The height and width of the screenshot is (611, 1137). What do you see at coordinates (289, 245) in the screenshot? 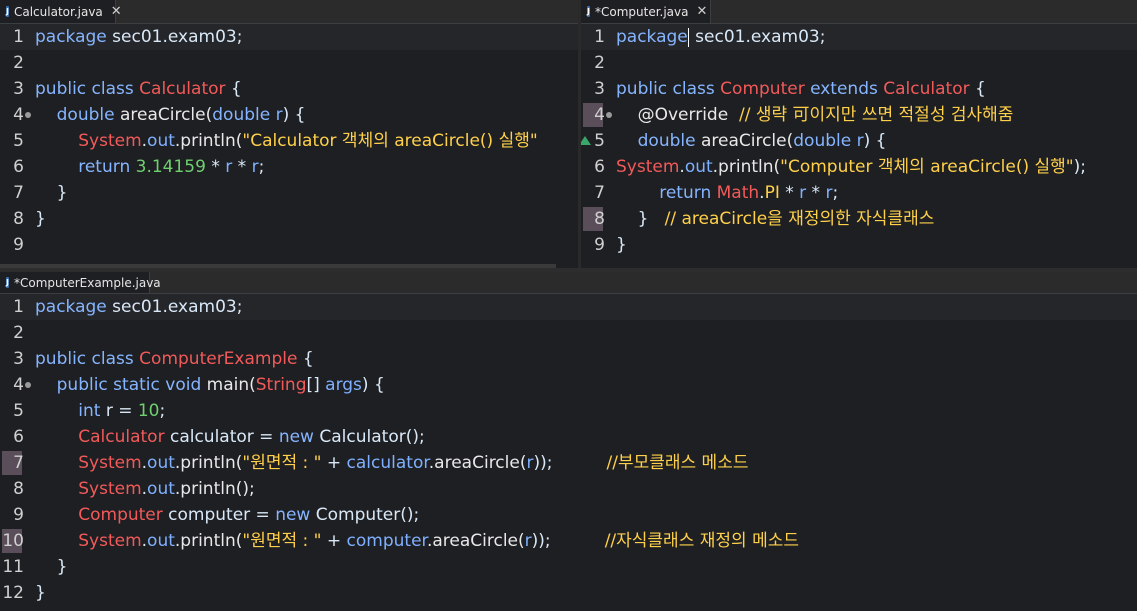
I see `code-line: 9` at bounding box center [289, 245].